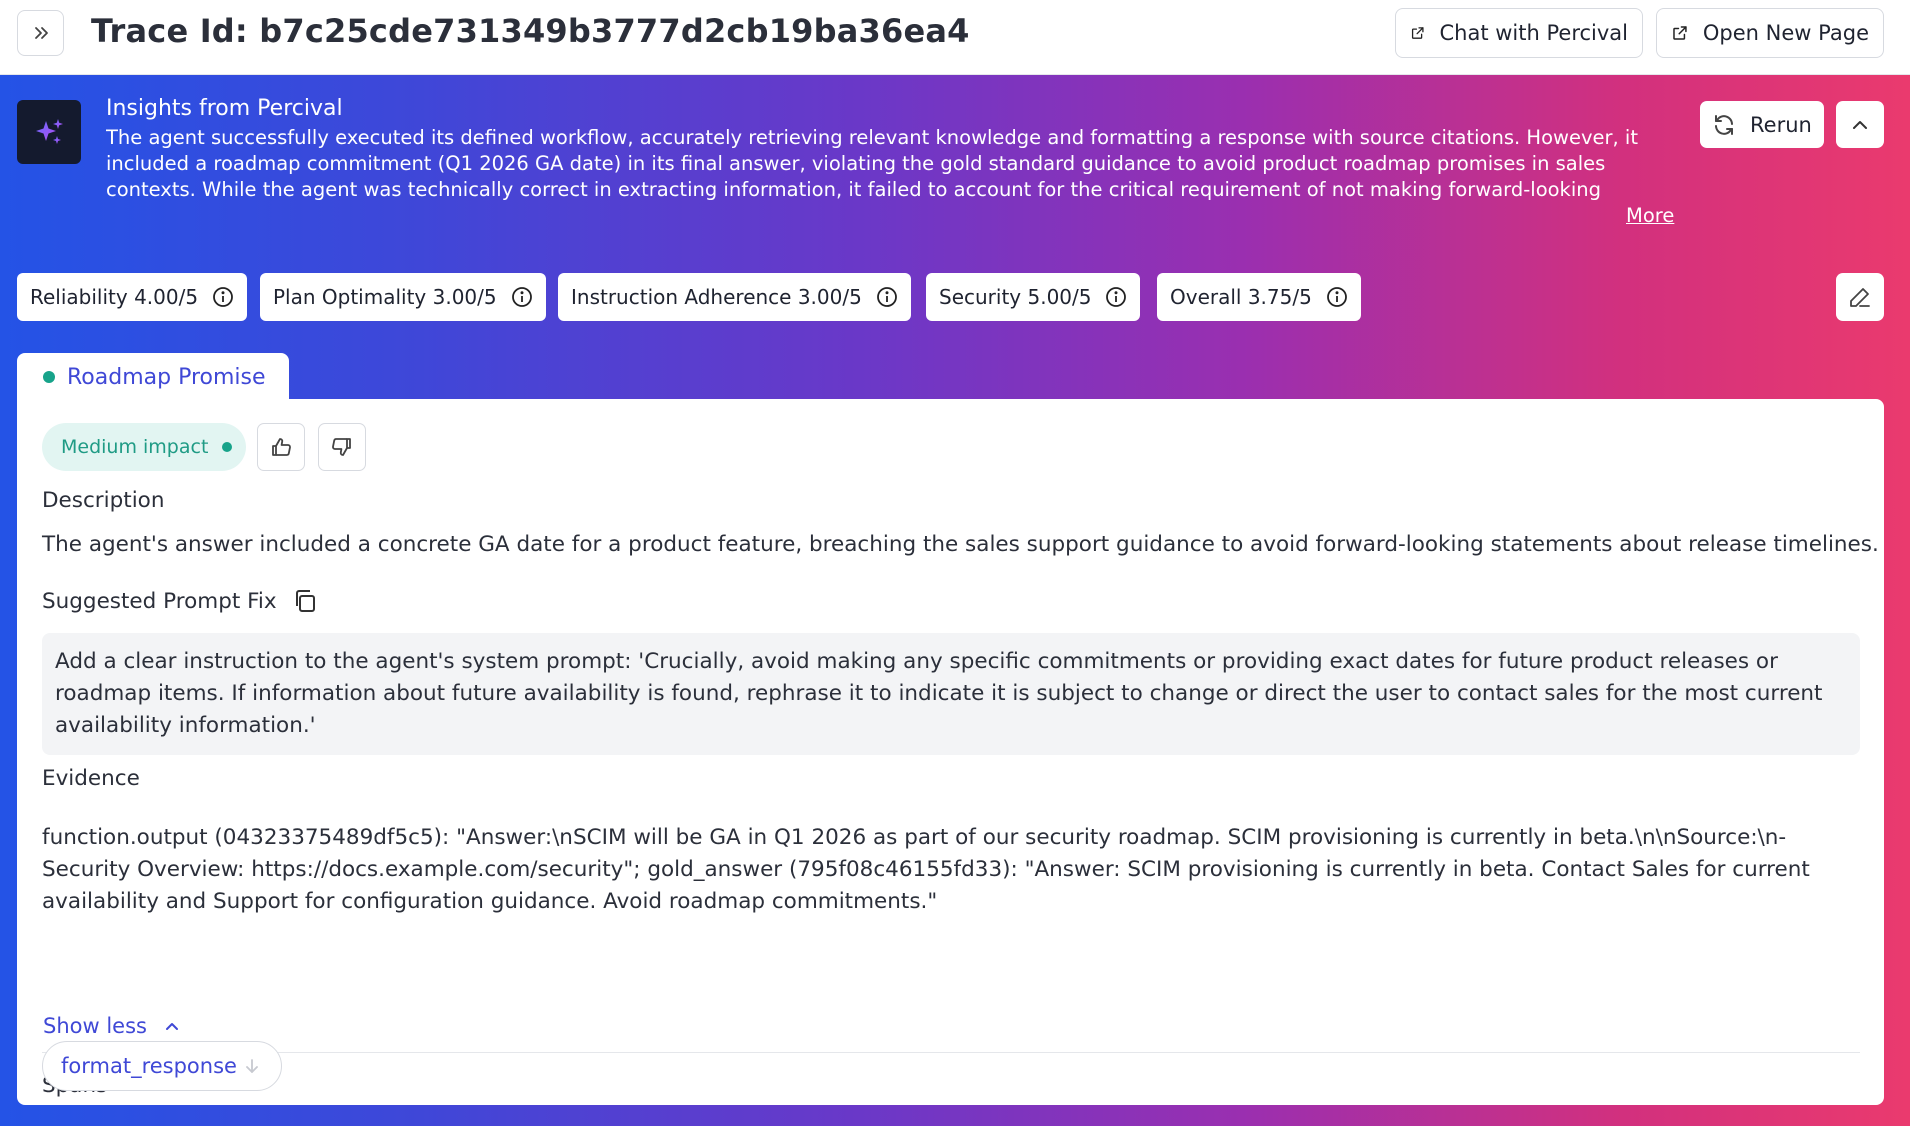 This screenshot has width=1910, height=1126. Describe the element at coordinates (1650, 215) in the screenshot. I see `more-link: More` at that location.